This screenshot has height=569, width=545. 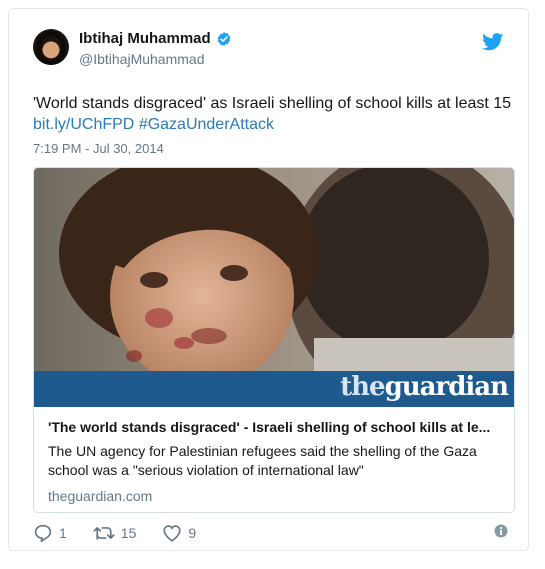 I want to click on guardian-banner: theguardian, so click(x=274, y=389).